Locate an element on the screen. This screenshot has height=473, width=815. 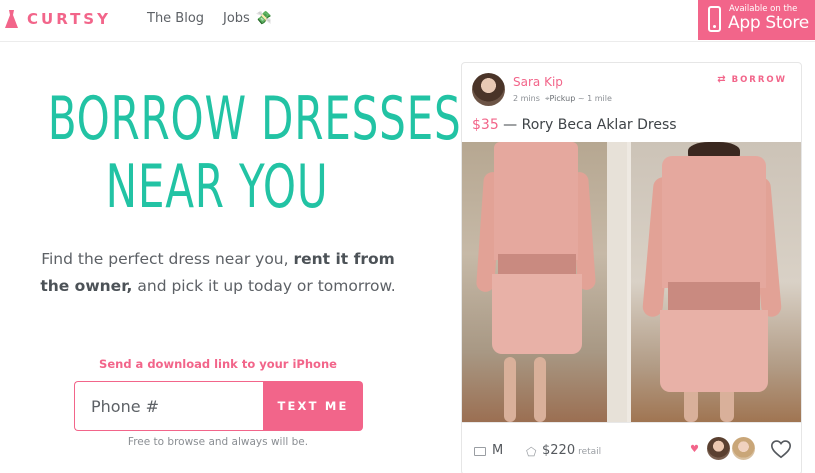
curtsy-logo: CURTSY is located at coordinates (57, 19).